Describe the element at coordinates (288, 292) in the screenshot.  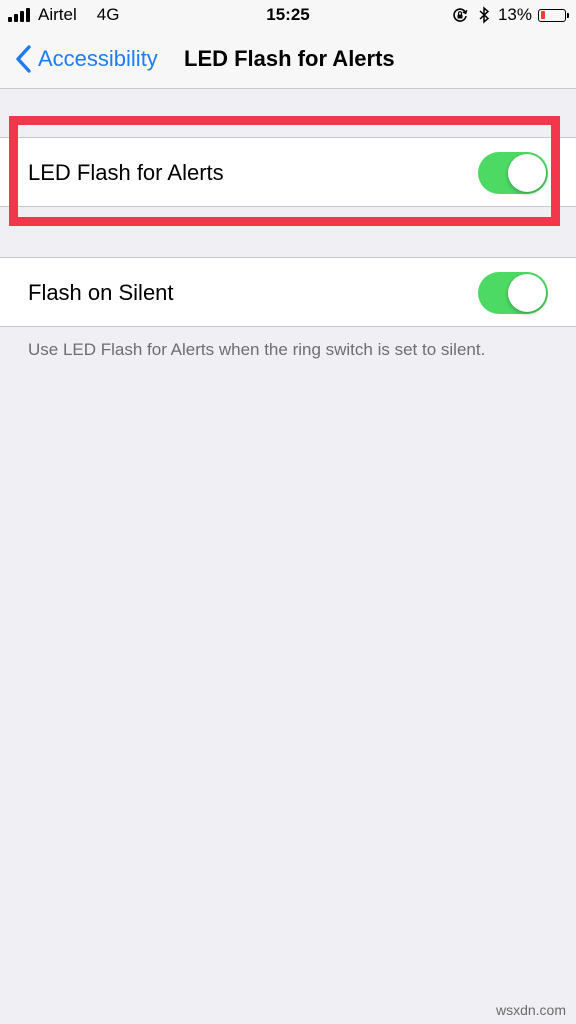
I see `flash-on-silent-row: Flash on Silent` at that location.